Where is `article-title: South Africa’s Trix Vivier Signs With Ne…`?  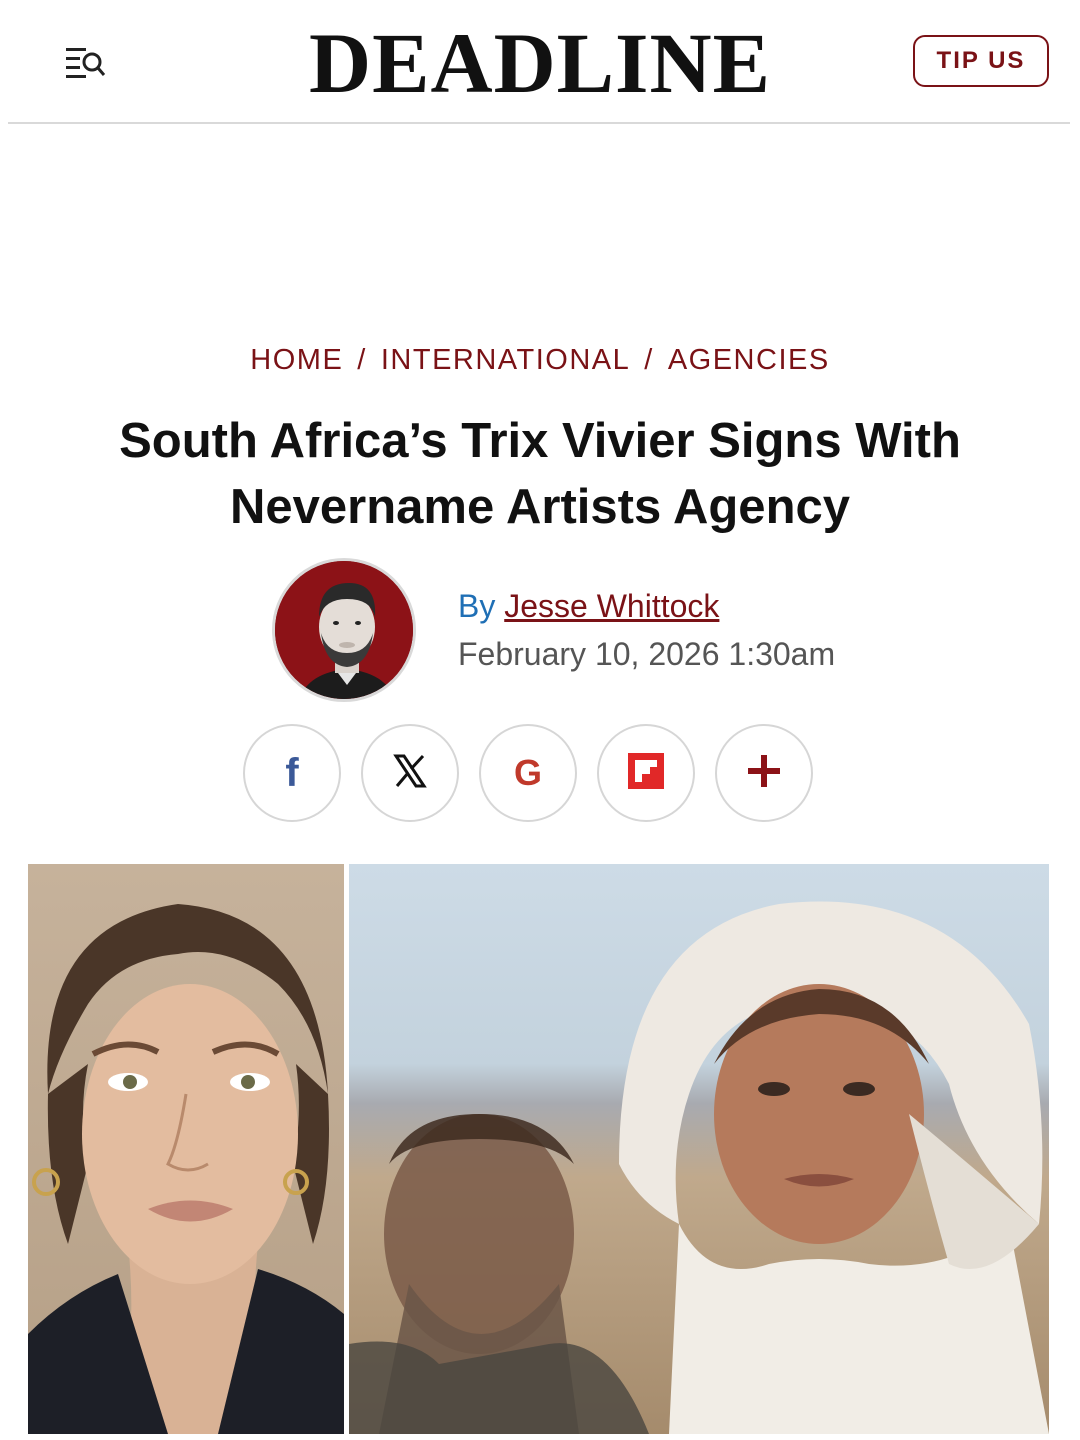 article-title: South Africa’s Trix Vivier Signs With Ne… is located at coordinates (540, 474).